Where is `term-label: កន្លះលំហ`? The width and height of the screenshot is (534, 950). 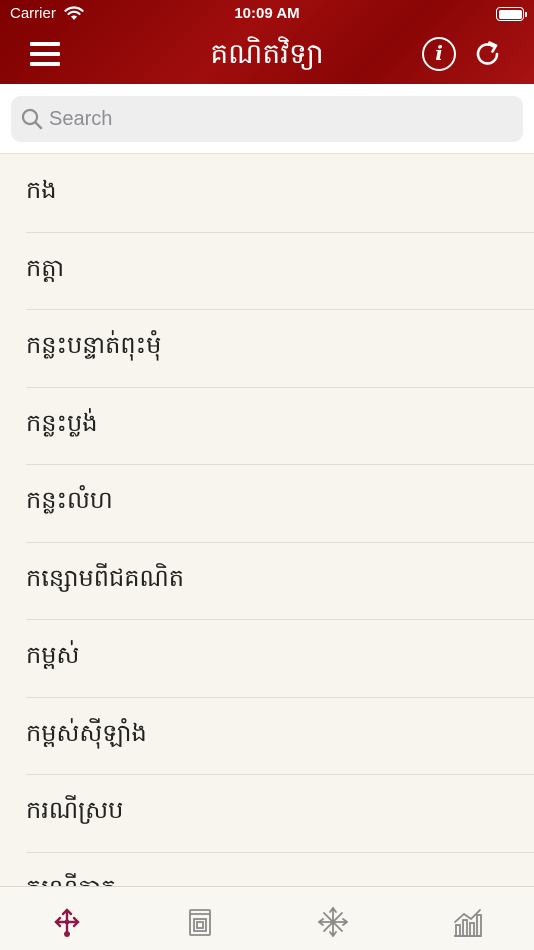 term-label: កន្លះលំហ is located at coordinates (69, 500).